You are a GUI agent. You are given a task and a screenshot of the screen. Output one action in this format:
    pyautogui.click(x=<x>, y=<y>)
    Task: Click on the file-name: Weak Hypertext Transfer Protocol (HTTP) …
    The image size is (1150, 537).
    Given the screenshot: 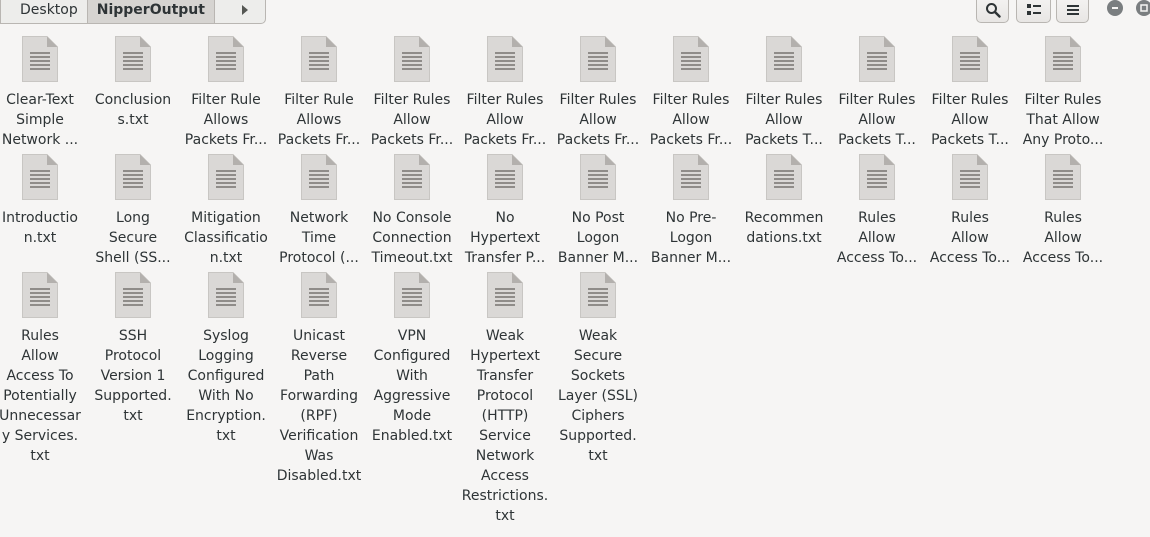 What is the action you would take?
    pyautogui.click(x=505, y=426)
    